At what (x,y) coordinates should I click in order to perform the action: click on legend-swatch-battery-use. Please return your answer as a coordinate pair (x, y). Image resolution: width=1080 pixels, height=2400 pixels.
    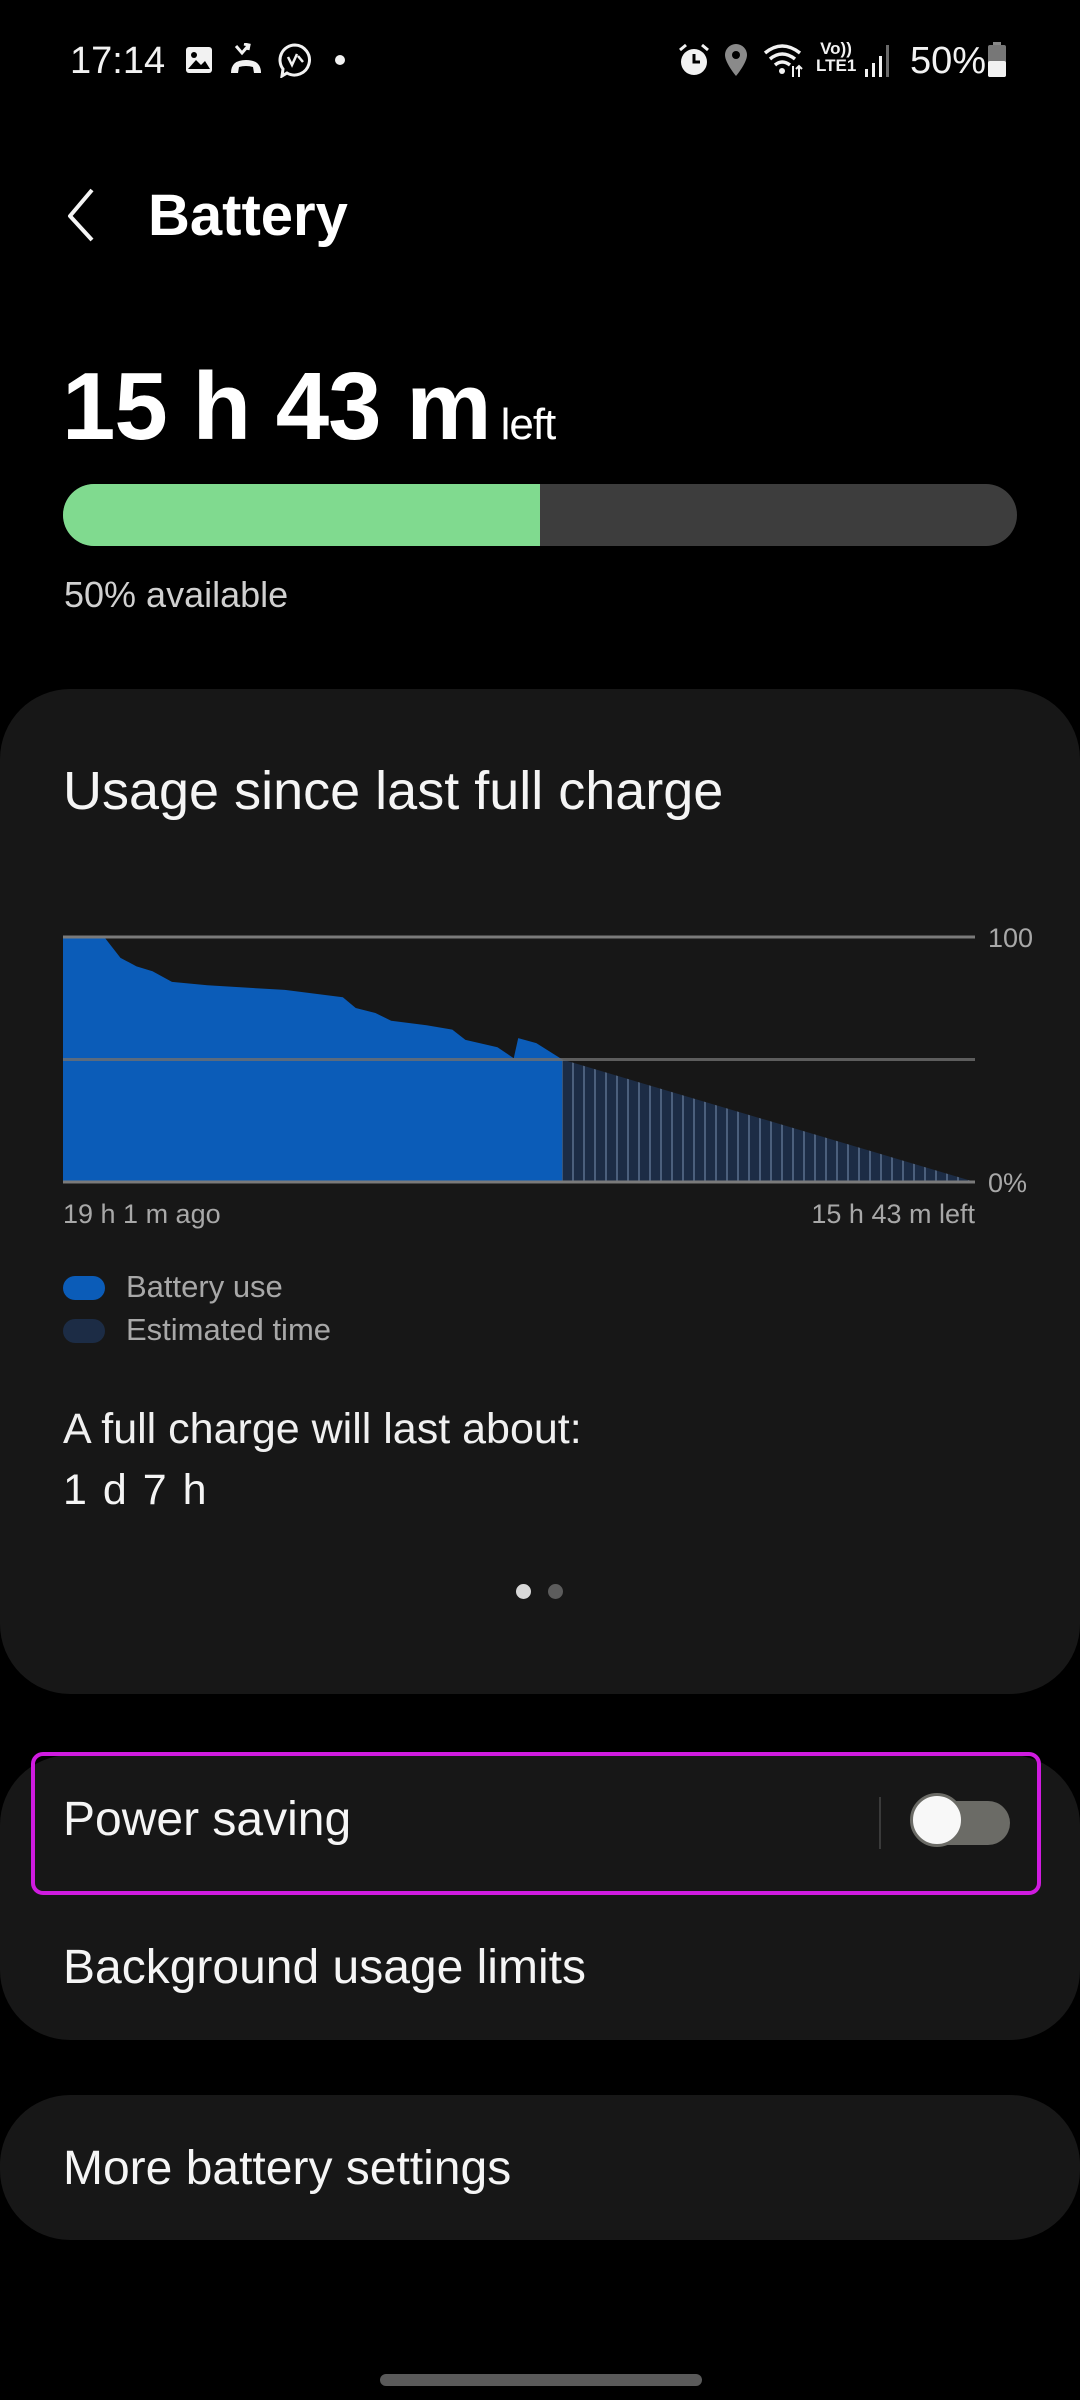
    Looking at the image, I should click on (84, 1288).